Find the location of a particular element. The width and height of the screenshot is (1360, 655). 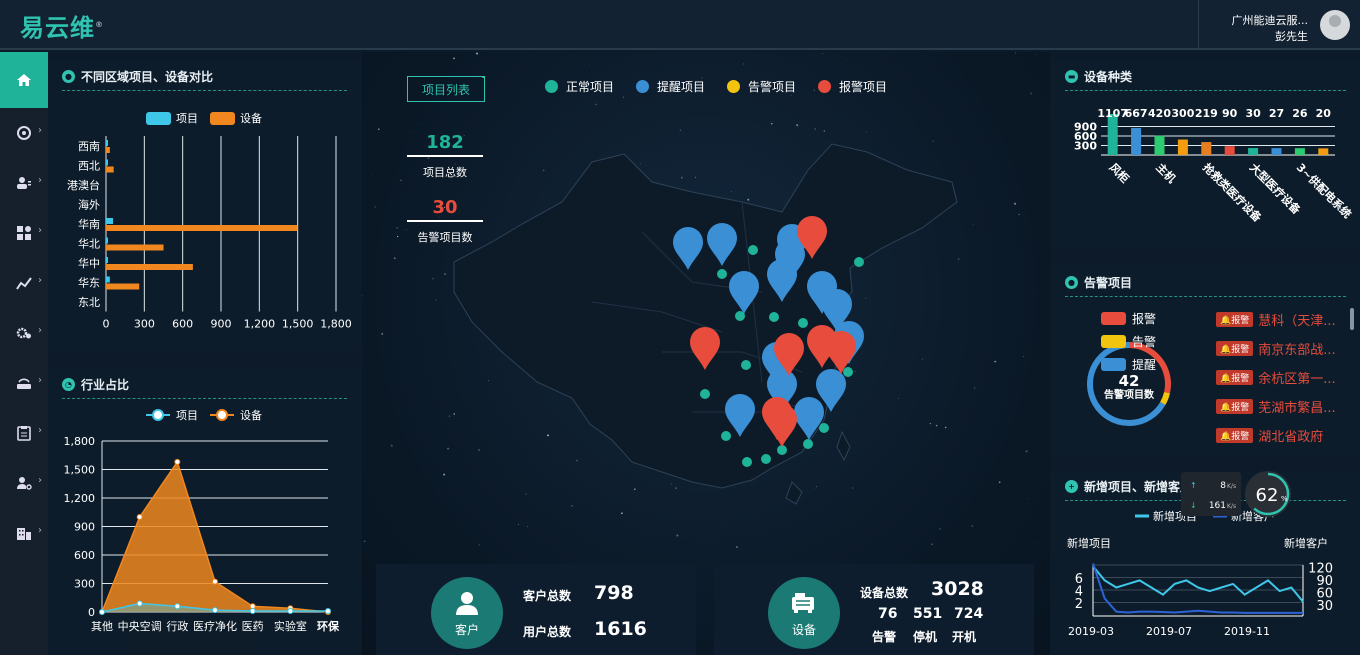

sidebar-item-users: › is located at coordinates (24, 183).